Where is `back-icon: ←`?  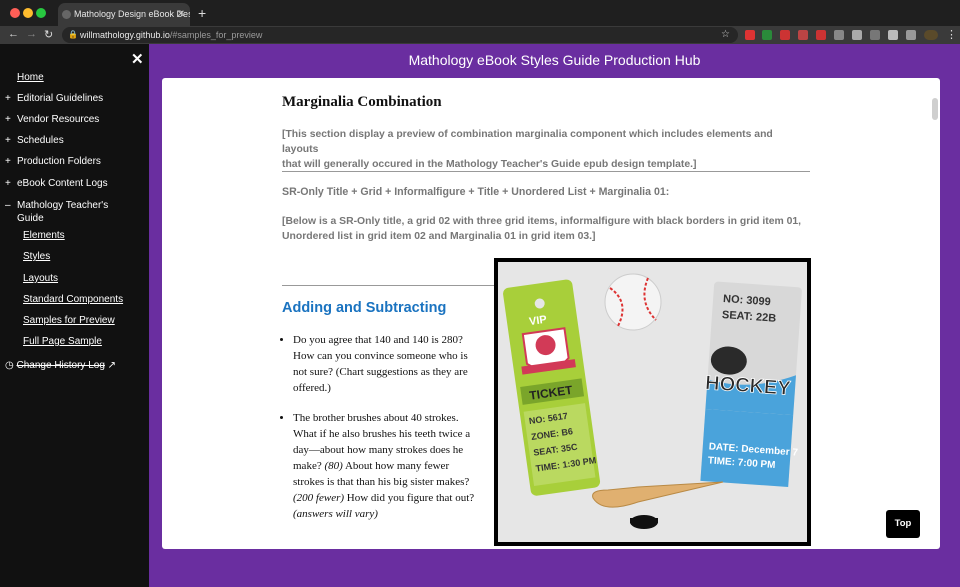
back-icon: ← is located at coordinates (13, 34).